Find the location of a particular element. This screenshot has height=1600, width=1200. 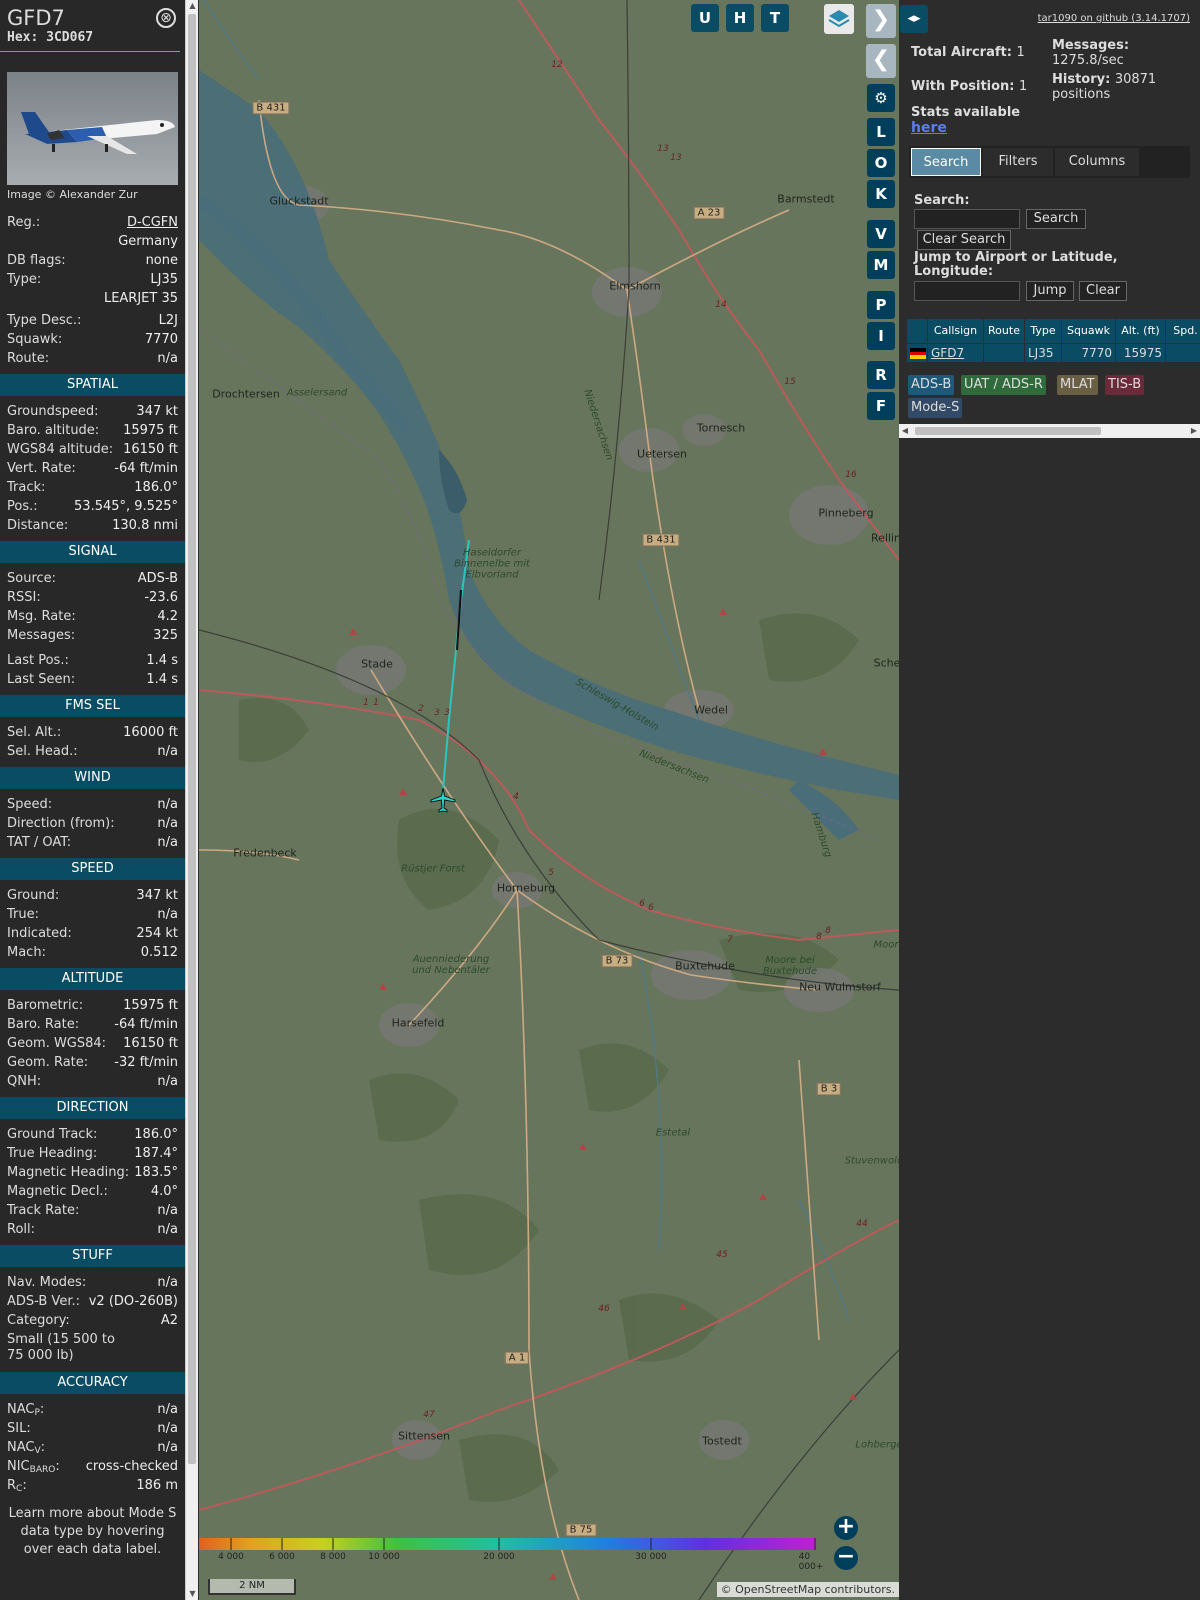

spatial-label: Vert. Rate: is located at coordinates (41, 468).